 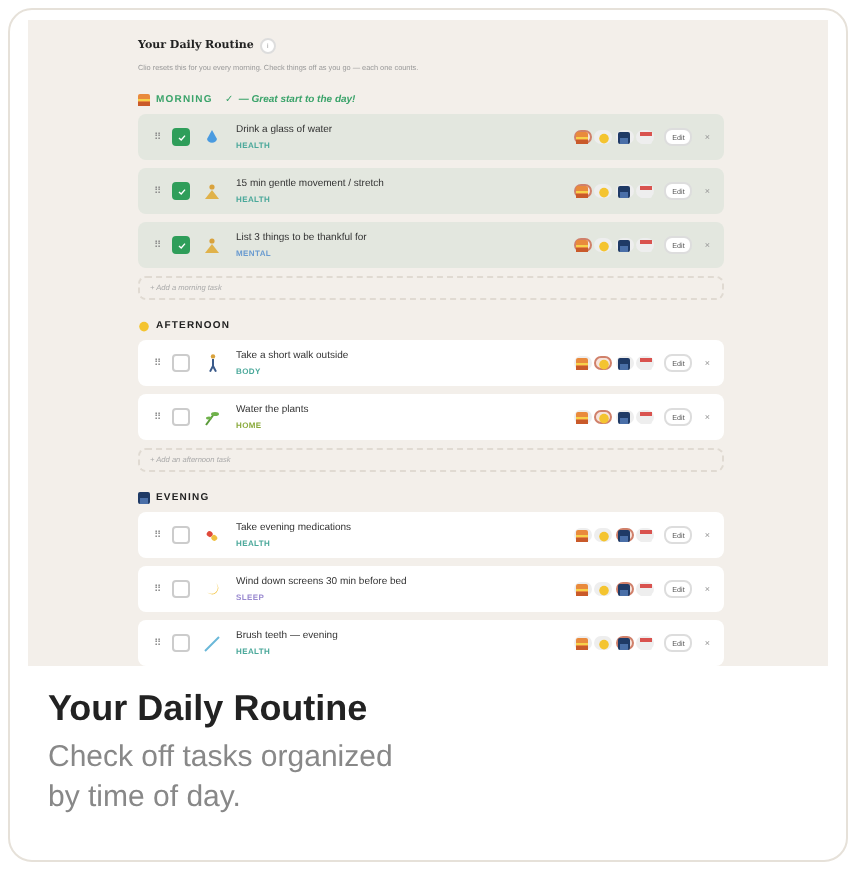 I want to click on water-drop-icon, so click(x=212, y=137).